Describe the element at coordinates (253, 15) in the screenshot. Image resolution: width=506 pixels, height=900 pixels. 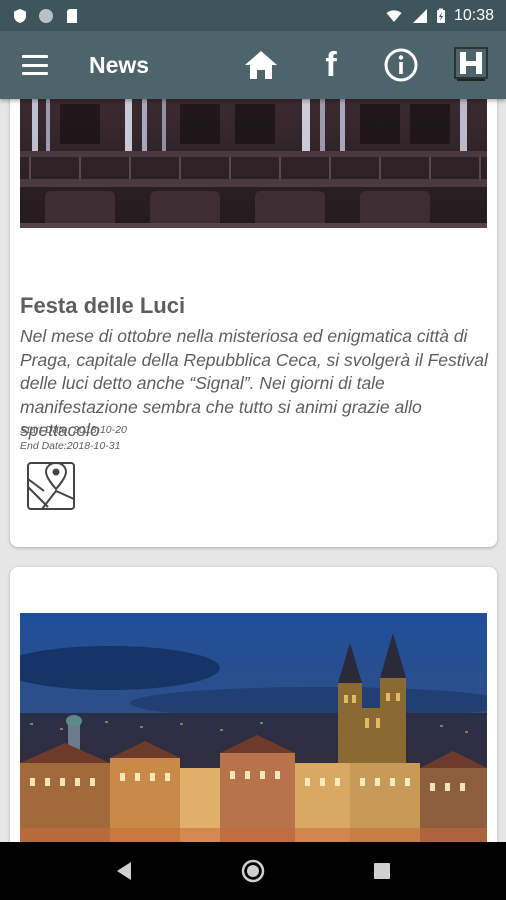
I see `status-bar: 10:38` at that location.